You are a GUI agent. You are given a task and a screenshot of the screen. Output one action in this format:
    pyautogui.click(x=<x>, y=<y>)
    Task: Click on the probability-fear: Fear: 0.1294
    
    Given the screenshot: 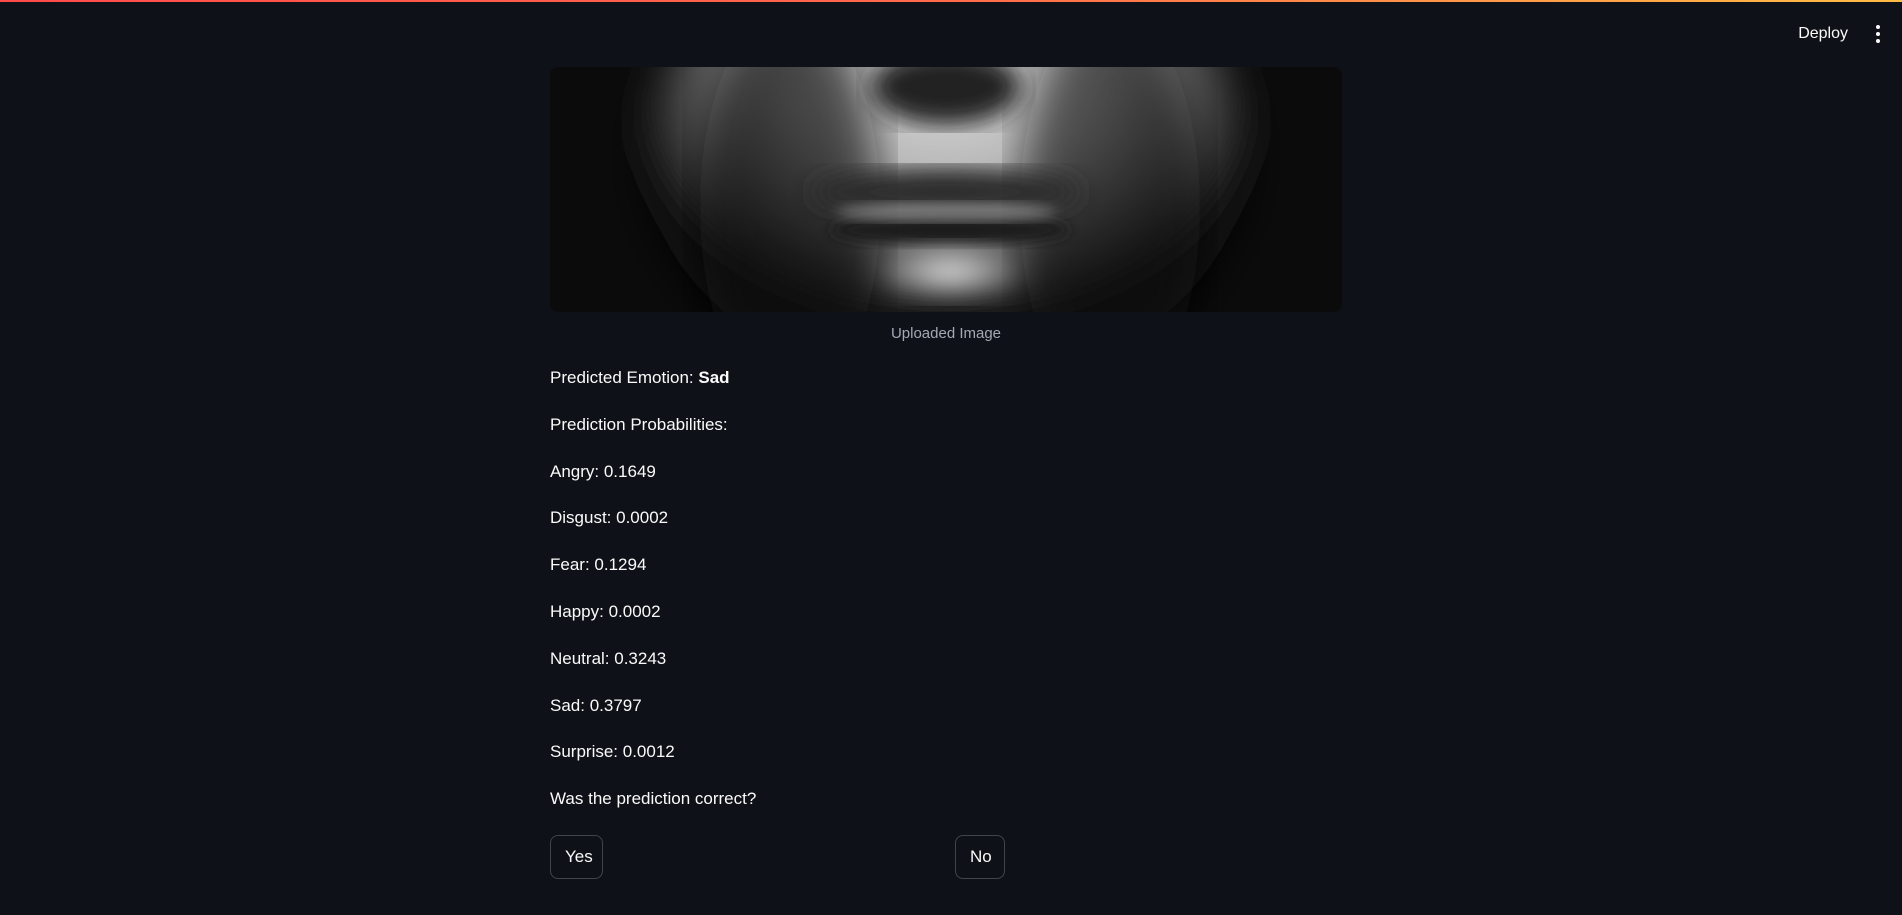 What is the action you would take?
    pyautogui.click(x=598, y=564)
    